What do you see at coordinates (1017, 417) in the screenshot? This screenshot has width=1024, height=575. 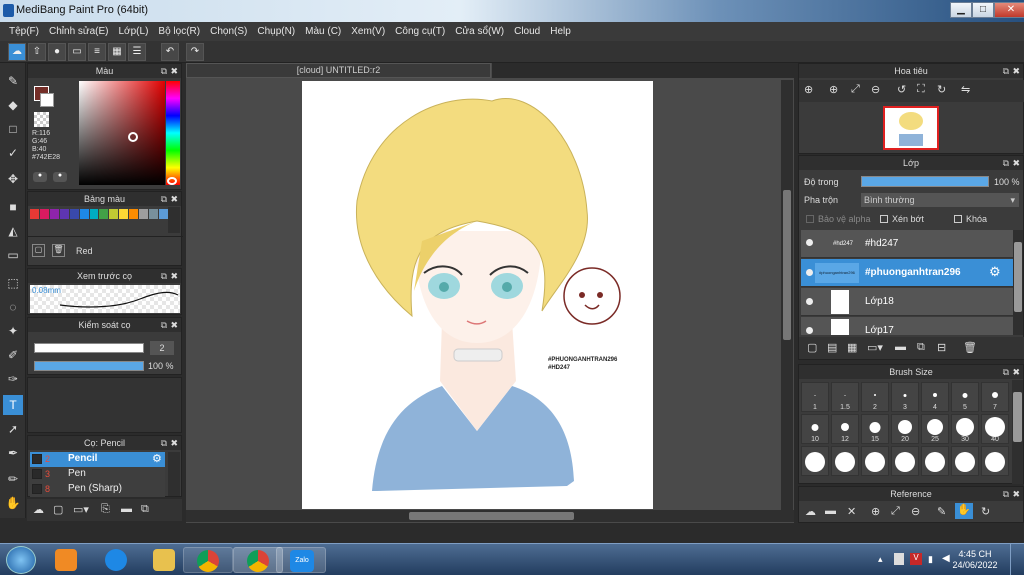 I see `brush-size-scroll-thumb` at bounding box center [1017, 417].